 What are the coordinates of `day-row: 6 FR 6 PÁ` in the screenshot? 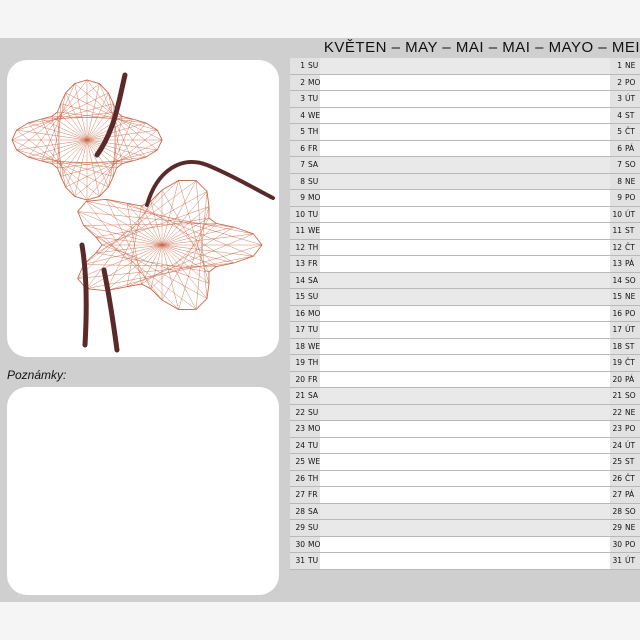 It's located at (465, 148).